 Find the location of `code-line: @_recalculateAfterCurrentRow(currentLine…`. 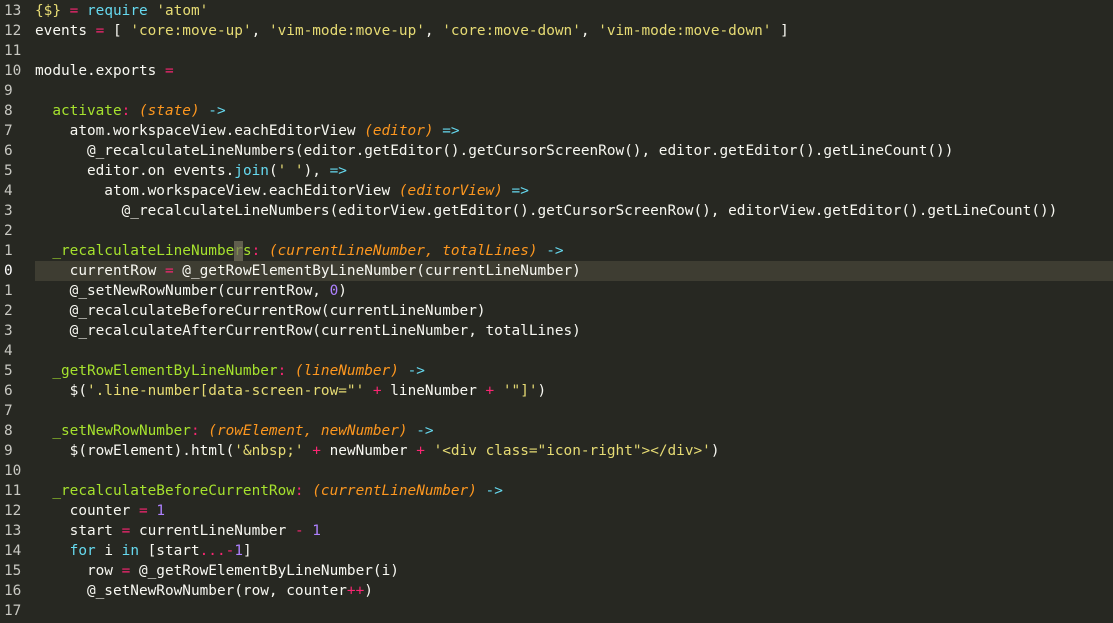

code-line: @_recalculateAfterCurrentRow(currentLine… is located at coordinates (574, 331).